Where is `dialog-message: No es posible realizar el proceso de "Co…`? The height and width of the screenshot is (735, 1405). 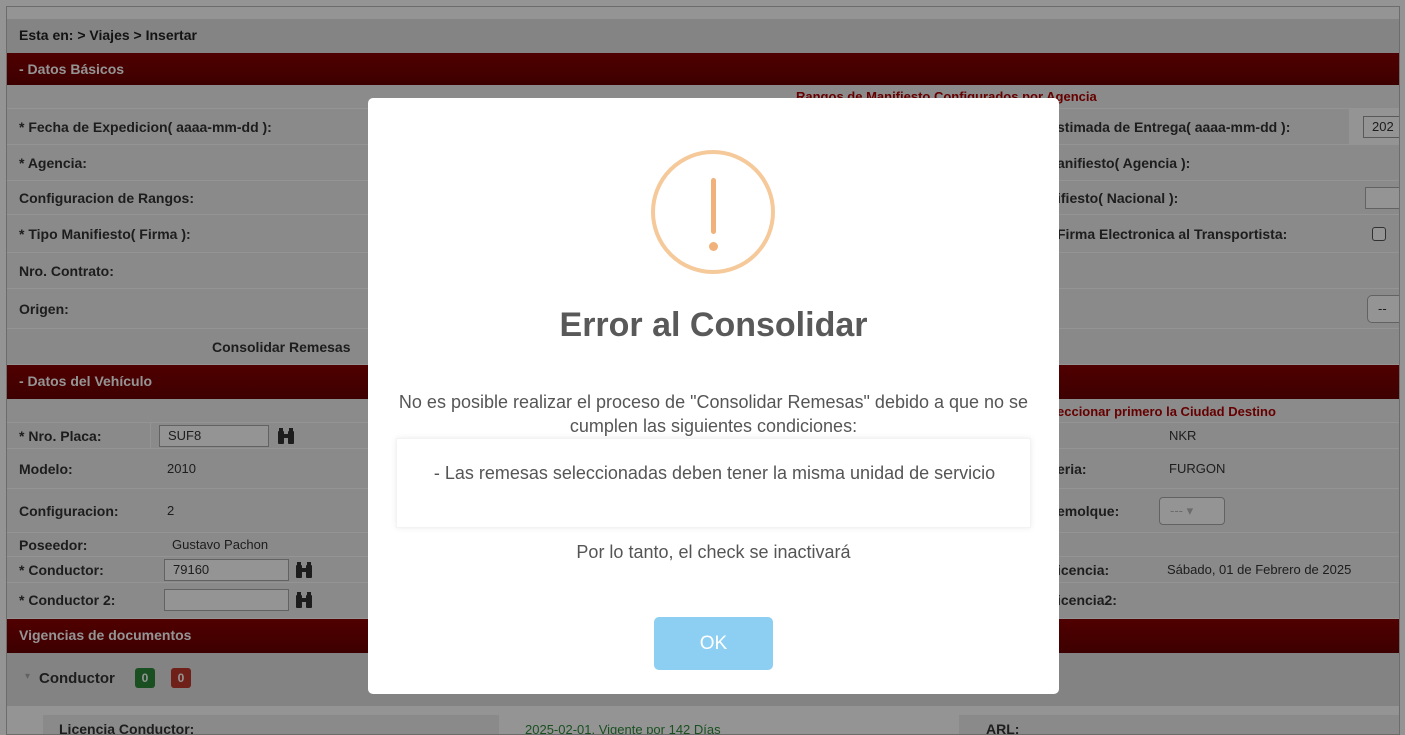
dialog-message: No es posible realizar el proceso de "Co… is located at coordinates (713, 414).